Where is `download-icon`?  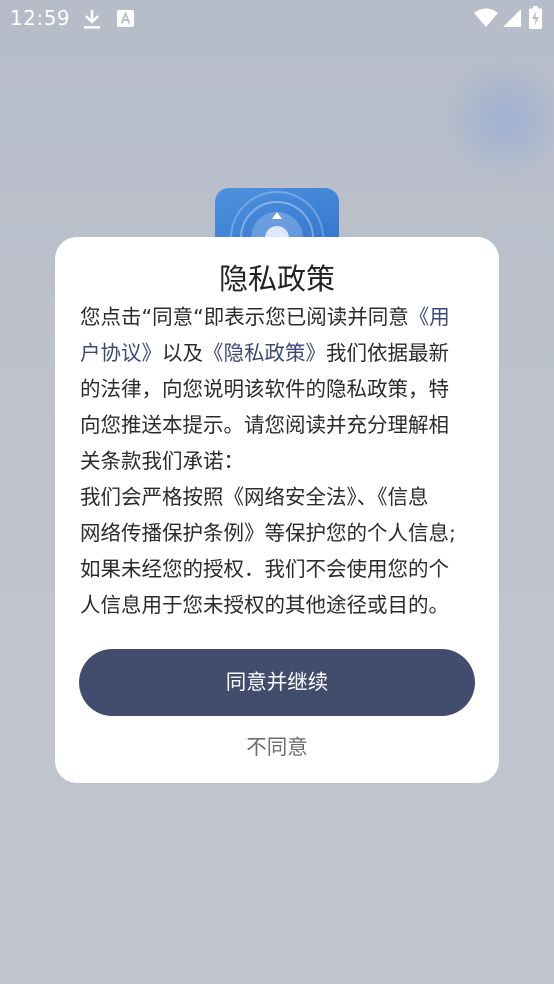 download-icon is located at coordinates (92, 21).